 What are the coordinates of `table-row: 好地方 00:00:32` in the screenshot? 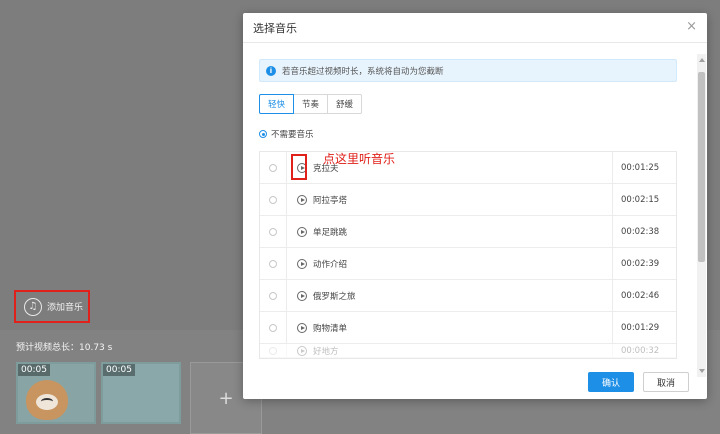 It's located at (468, 351).